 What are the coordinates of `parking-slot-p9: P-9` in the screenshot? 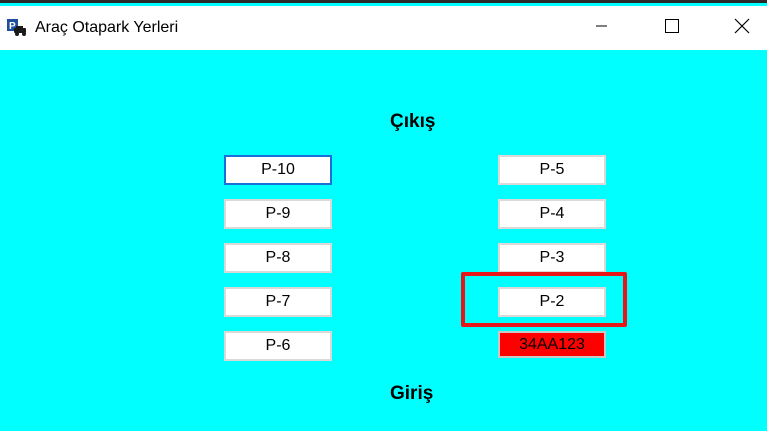 It's located at (278, 214).